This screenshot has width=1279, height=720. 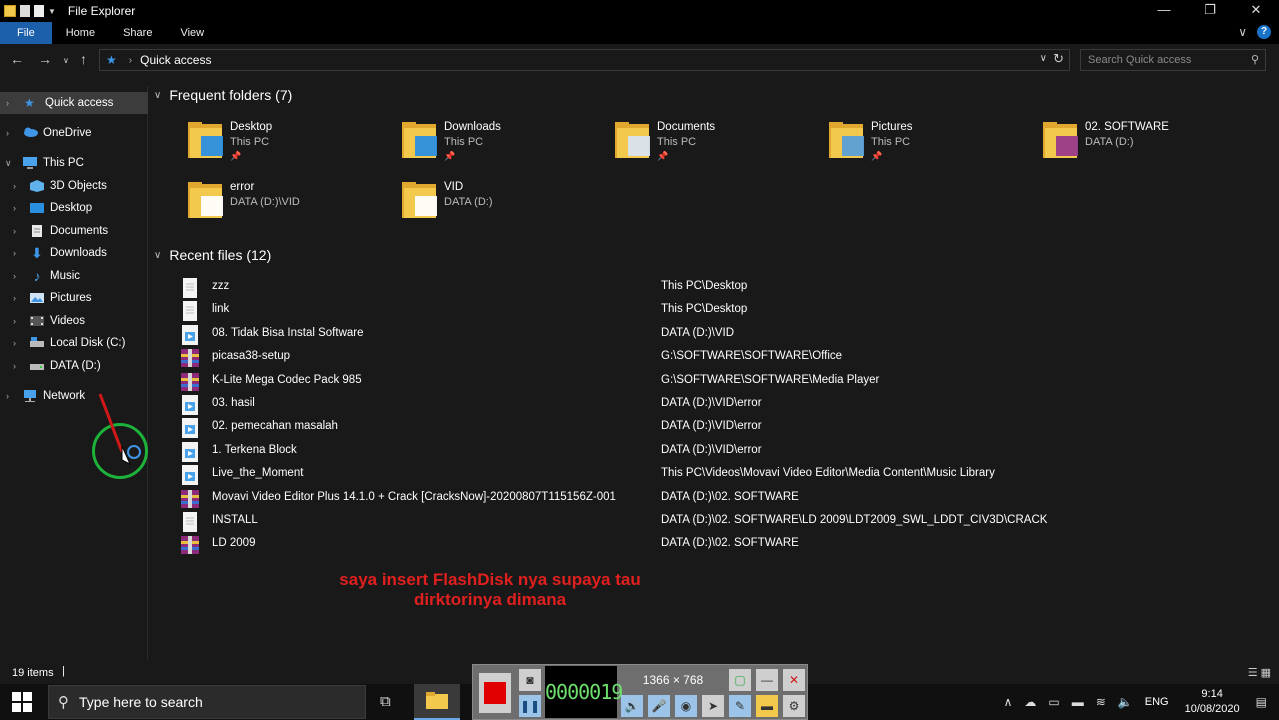 I want to click on close-recorder-icon: ✕, so click(x=794, y=680).